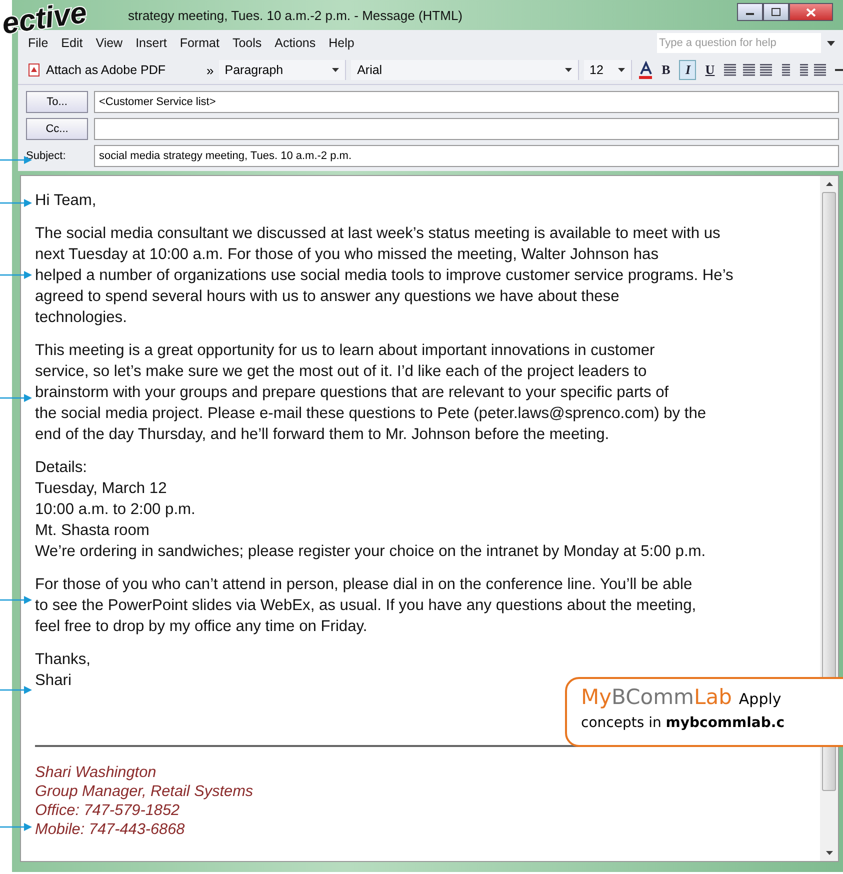 The height and width of the screenshot is (874, 843). Describe the element at coordinates (63, 660) in the screenshot. I see `body-text-line: Thanks,` at that location.